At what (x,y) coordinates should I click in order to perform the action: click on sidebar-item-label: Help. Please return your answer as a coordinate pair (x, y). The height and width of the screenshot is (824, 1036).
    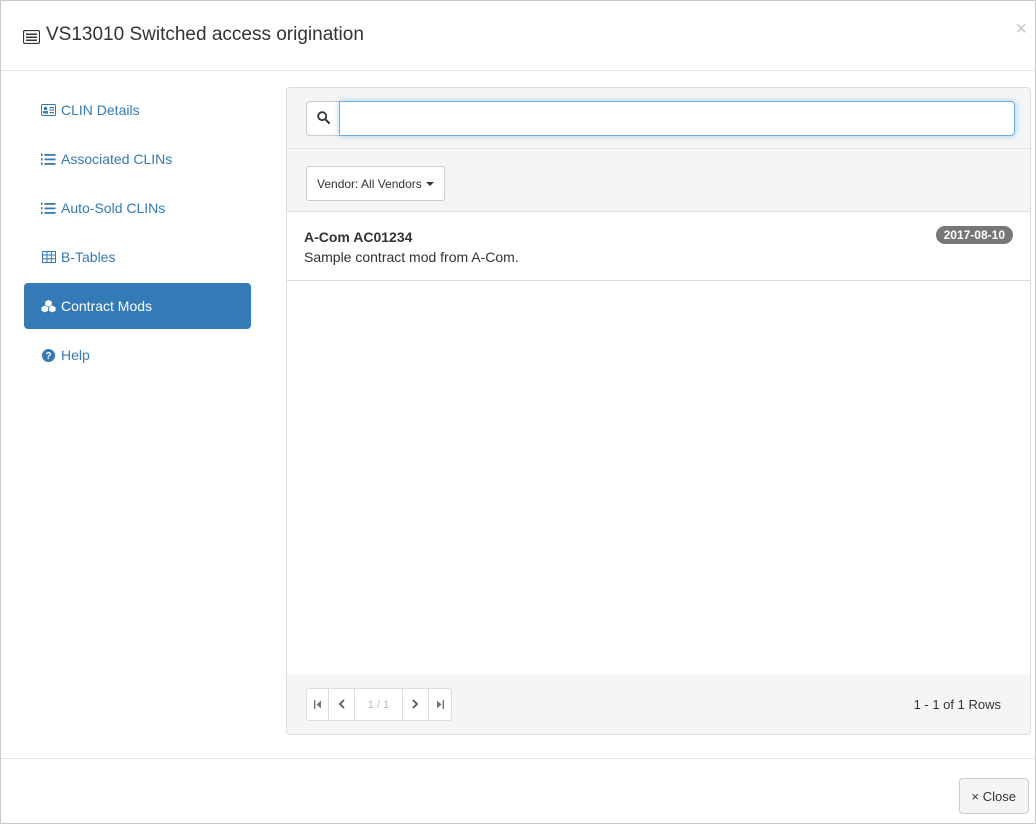
    Looking at the image, I should click on (75, 355).